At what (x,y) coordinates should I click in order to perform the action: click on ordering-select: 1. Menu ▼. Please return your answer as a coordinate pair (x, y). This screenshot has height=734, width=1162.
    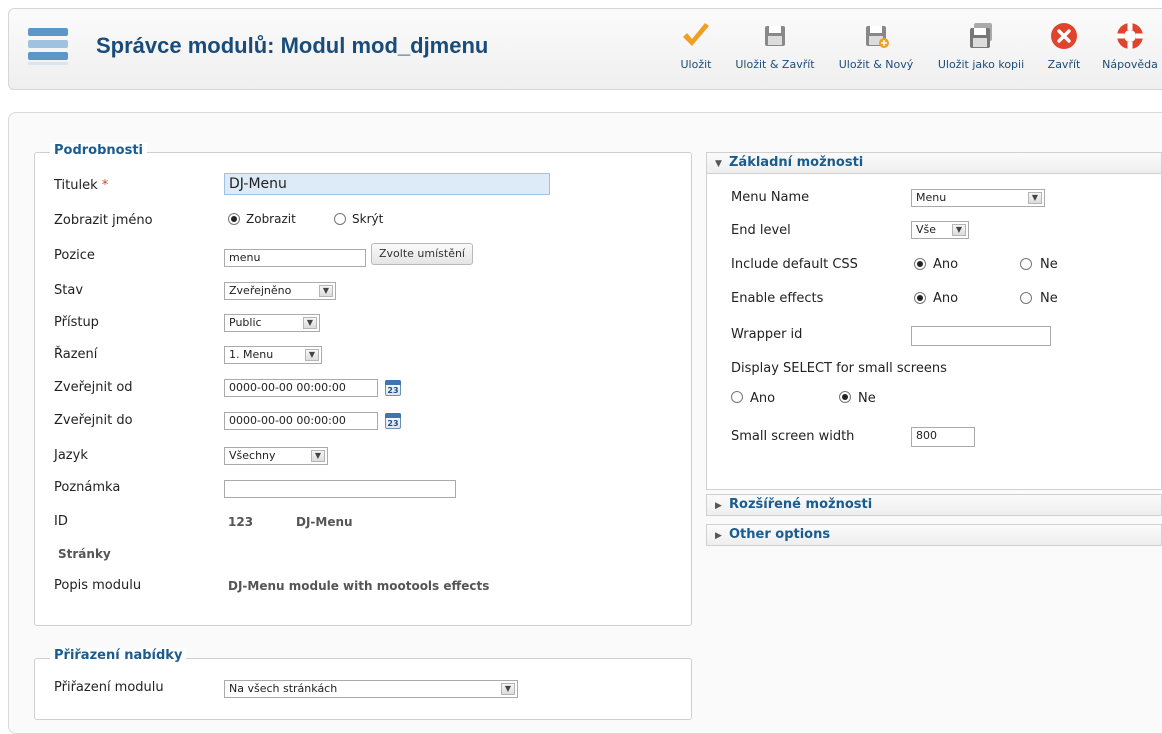
    Looking at the image, I should click on (273, 355).